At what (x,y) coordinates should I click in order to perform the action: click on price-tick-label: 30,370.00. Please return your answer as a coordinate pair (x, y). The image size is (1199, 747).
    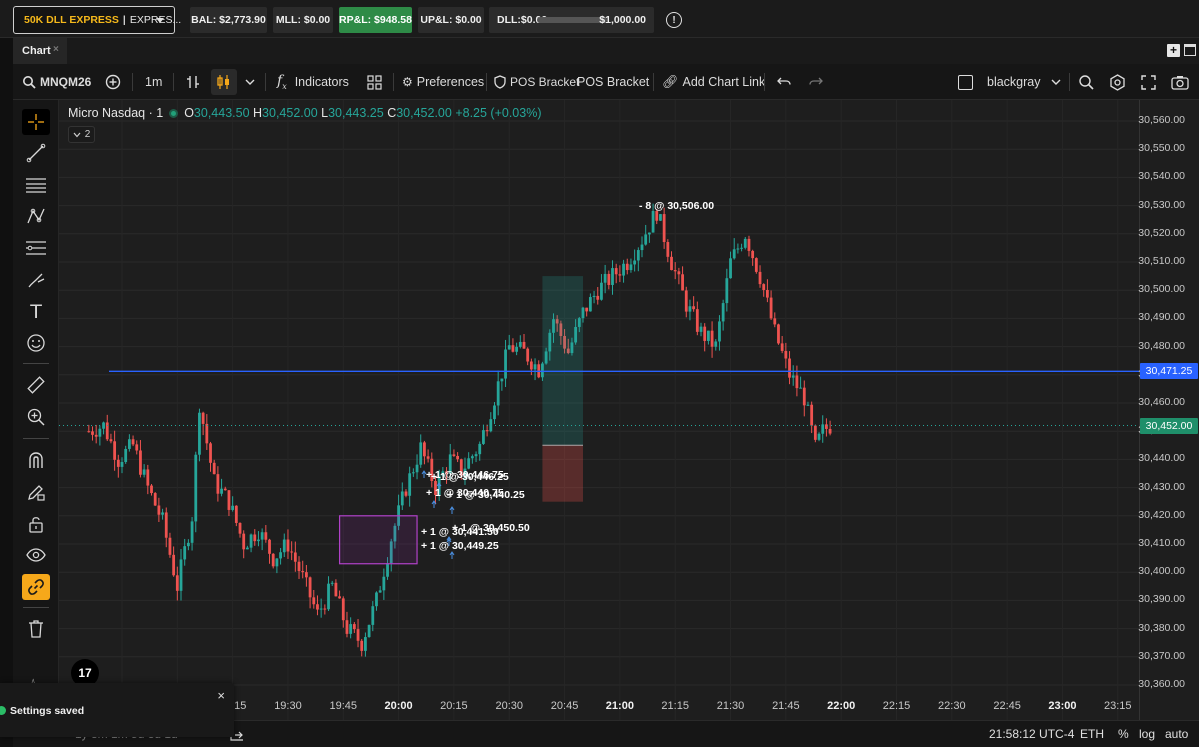
    Looking at the image, I should click on (1161, 655).